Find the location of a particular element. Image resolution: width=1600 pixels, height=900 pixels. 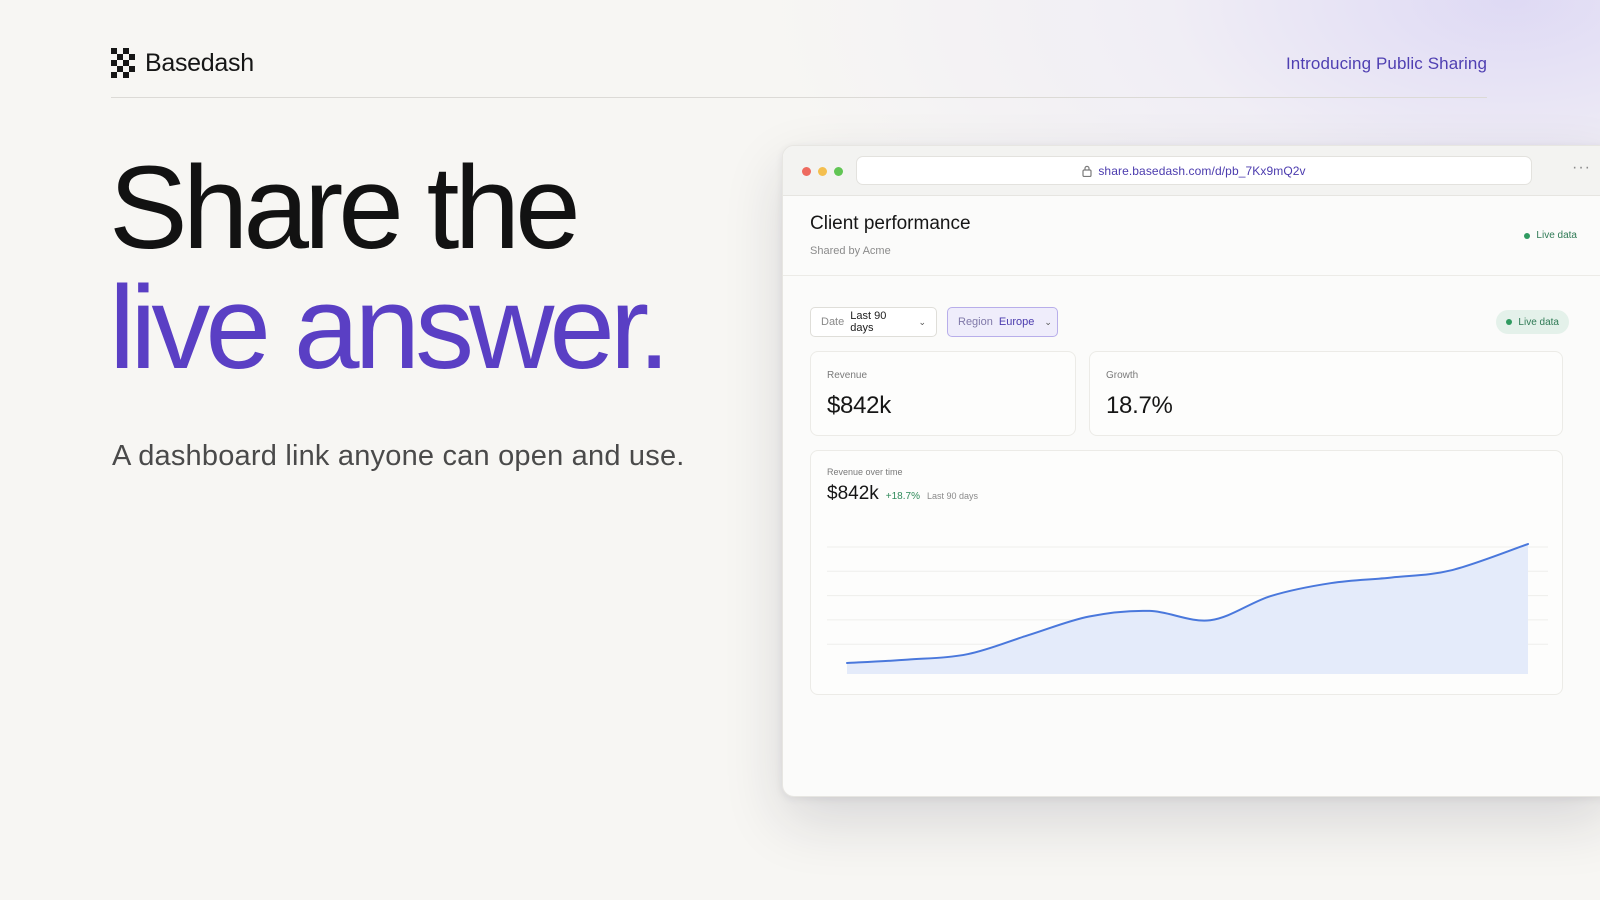

chart-value: $842k is located at coordinates (853, 493).